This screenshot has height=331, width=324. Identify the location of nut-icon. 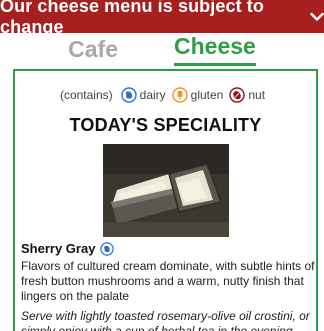
(237, 95).